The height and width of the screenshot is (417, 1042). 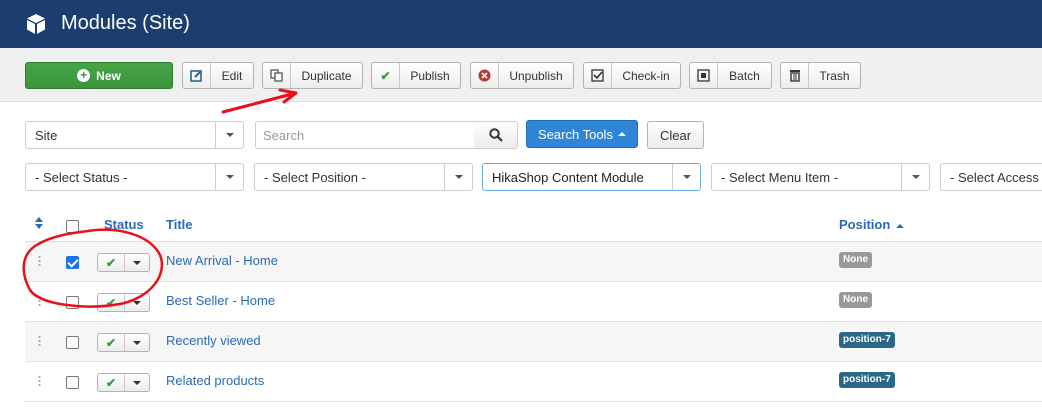 What do you see at coordinates (533, 262) in the screenshot?
I see `table-row: ✔ New Arrival - Home None` at bounding box center [533, 262].